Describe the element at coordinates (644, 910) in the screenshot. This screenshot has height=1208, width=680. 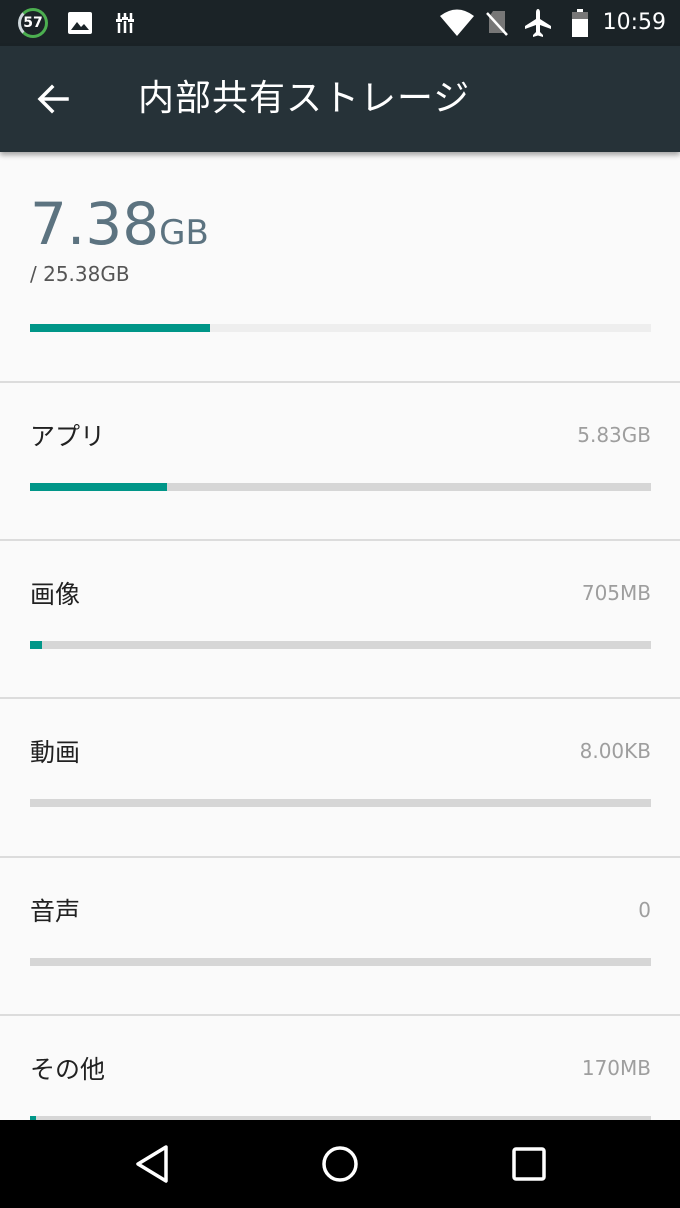
I see `category-size: 0` at that location.